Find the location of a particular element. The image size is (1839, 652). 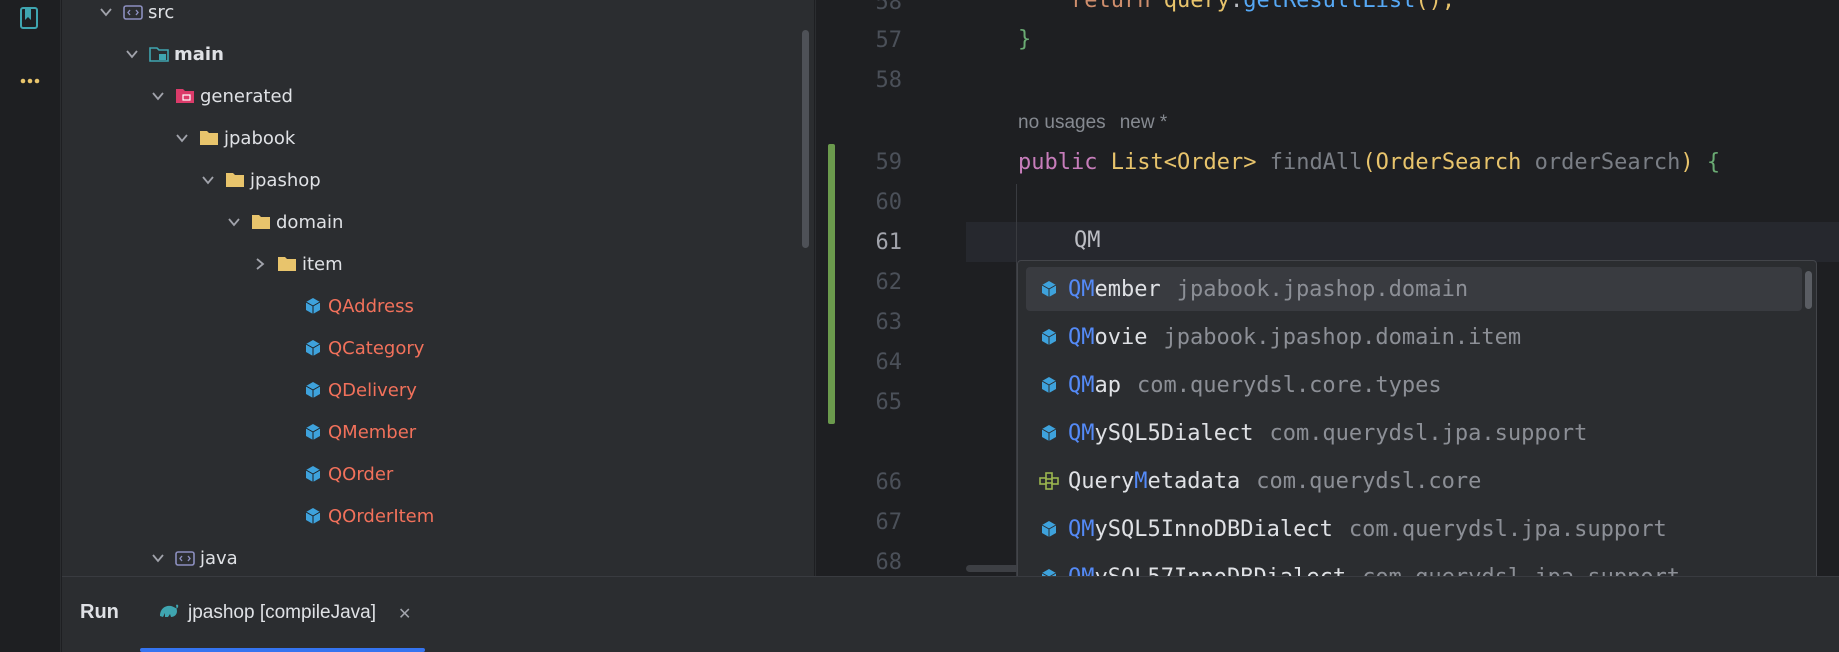

tree-node-label: generated is located at coordinates (246, 96).